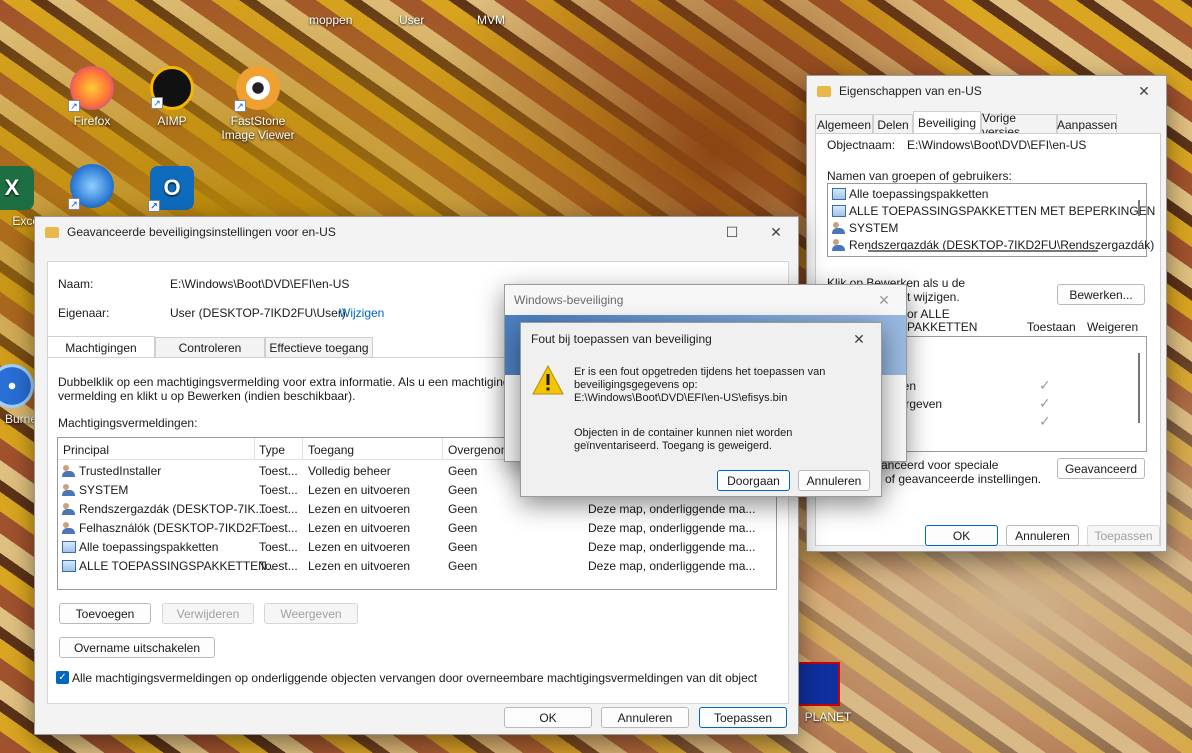 Image resolution: width=1192 pixels, height=753 pixels. What do you see at coordinates (910, 194) in the screenshot?
I see `list-item: Alle toepassingspakketten` at bounding box center [910, 194].